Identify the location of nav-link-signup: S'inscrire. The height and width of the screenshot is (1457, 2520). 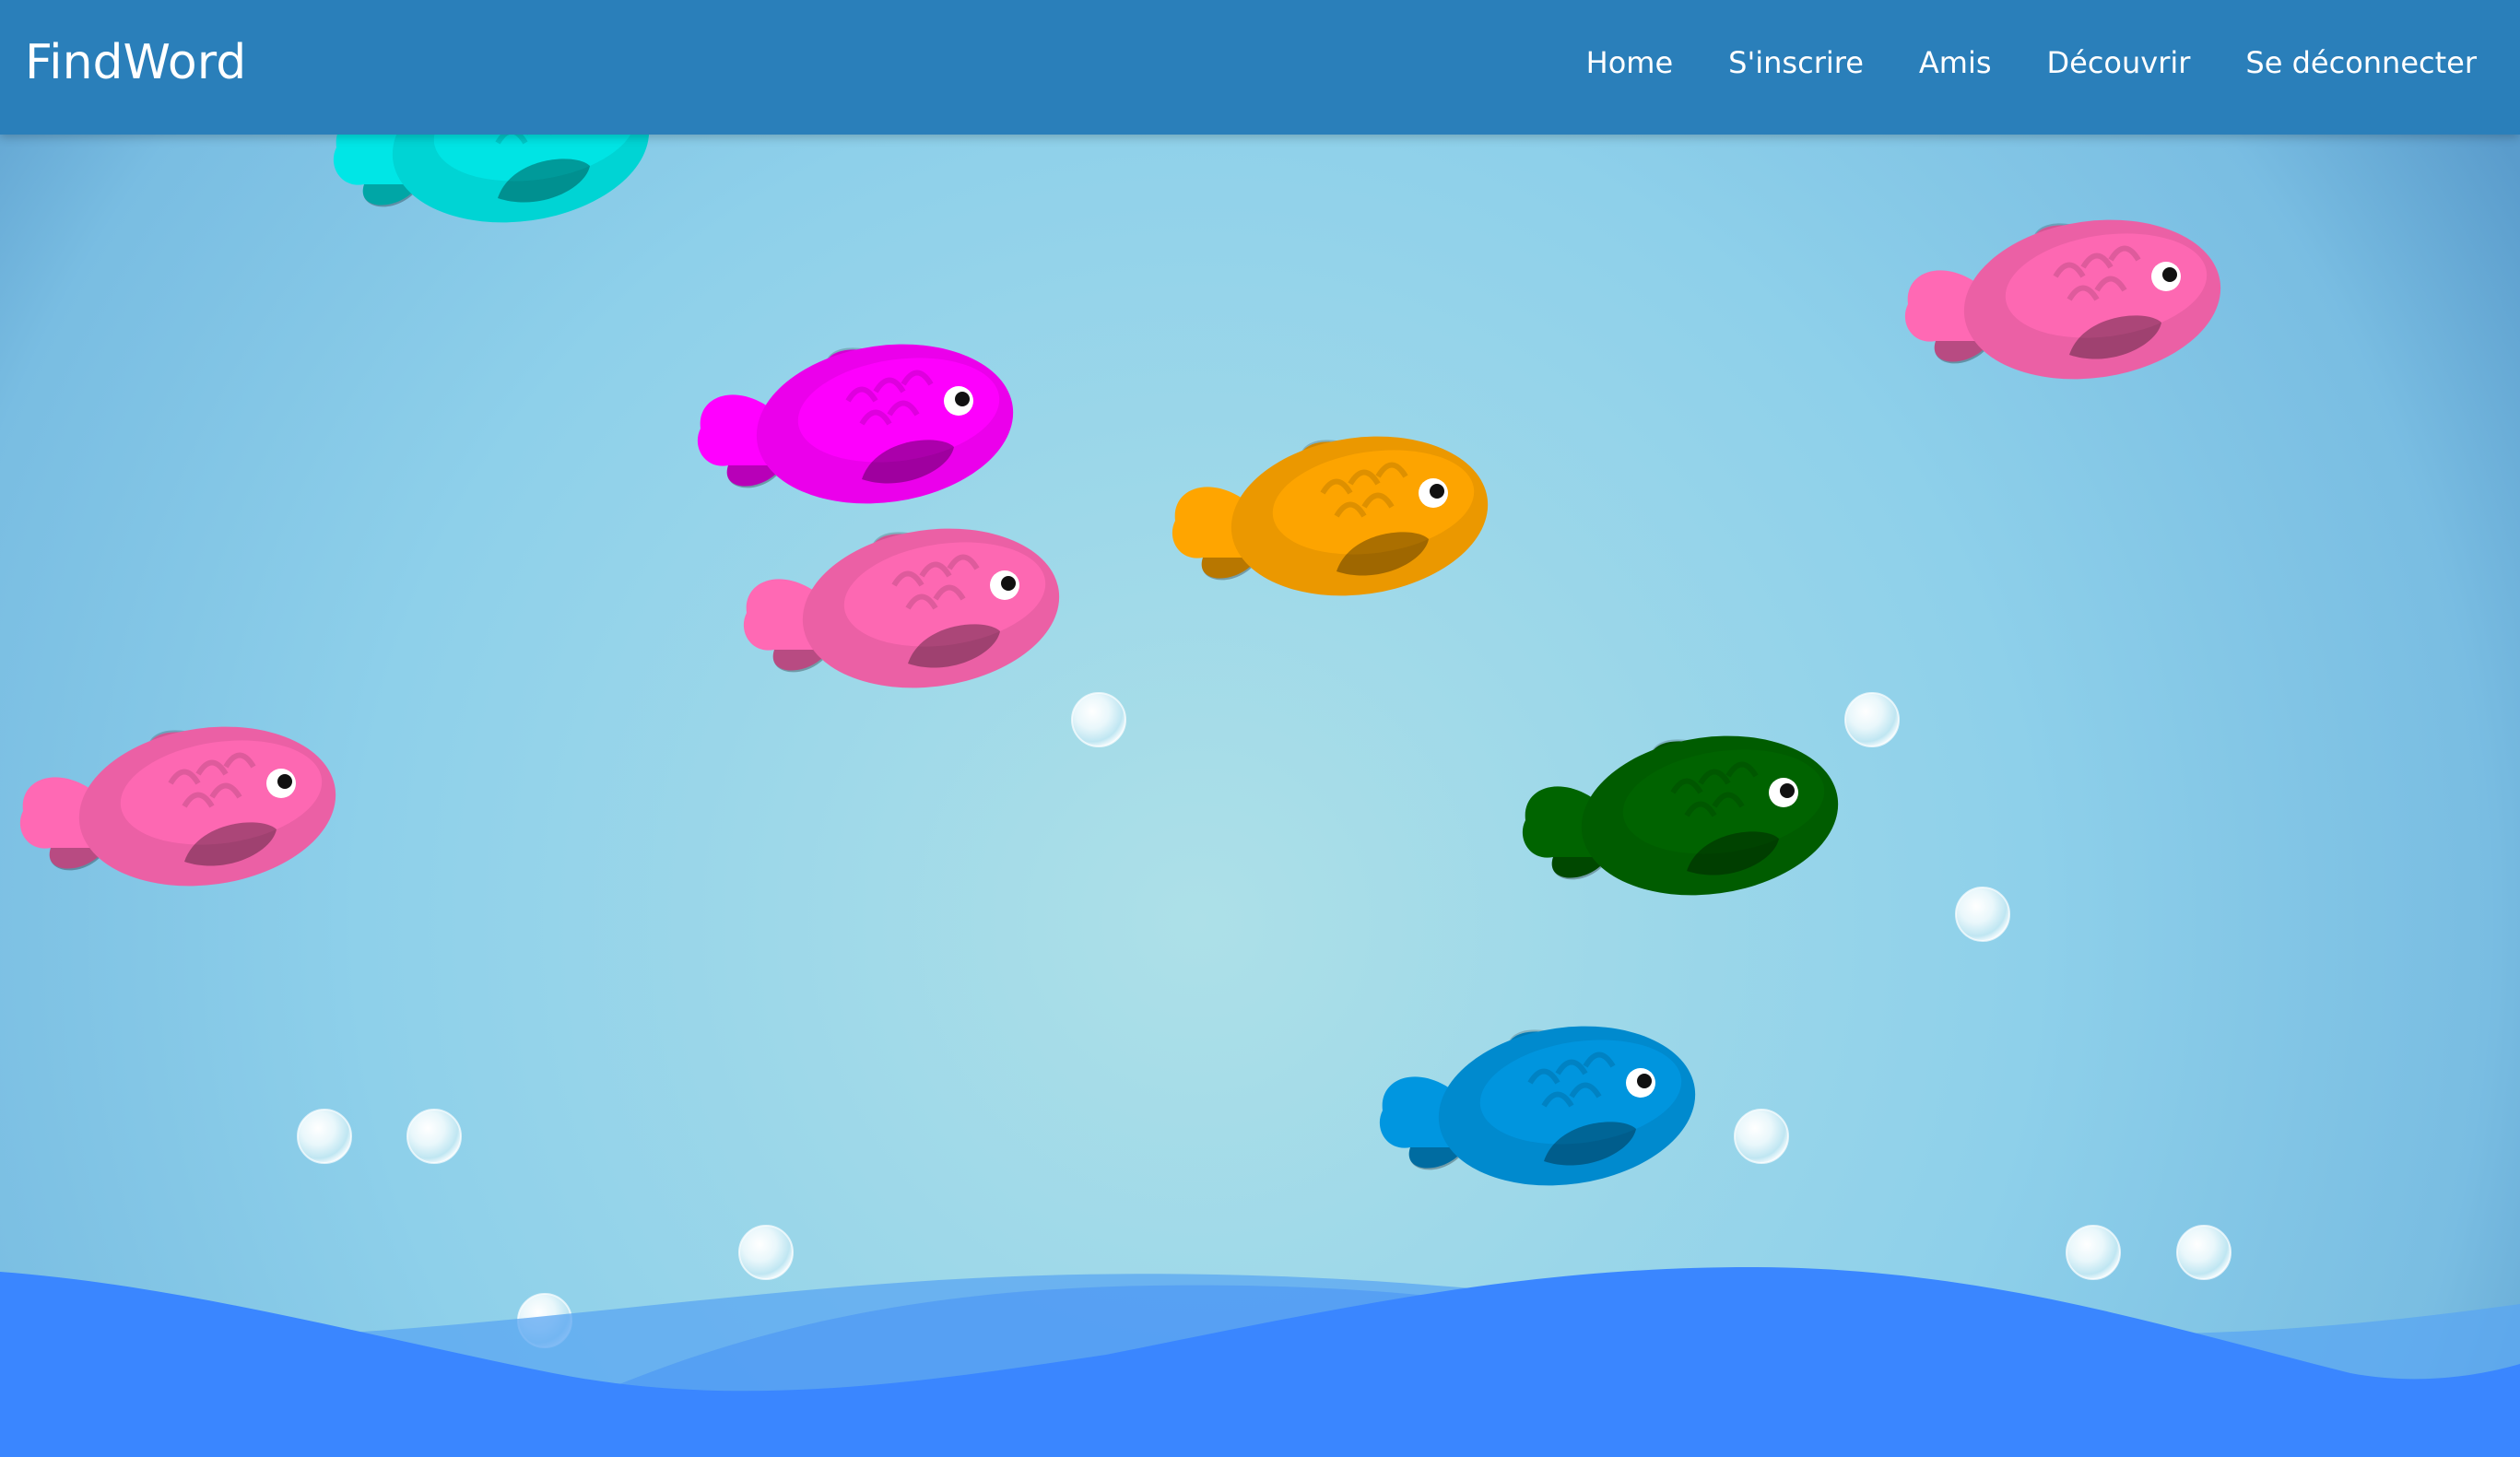
(1796, 63).